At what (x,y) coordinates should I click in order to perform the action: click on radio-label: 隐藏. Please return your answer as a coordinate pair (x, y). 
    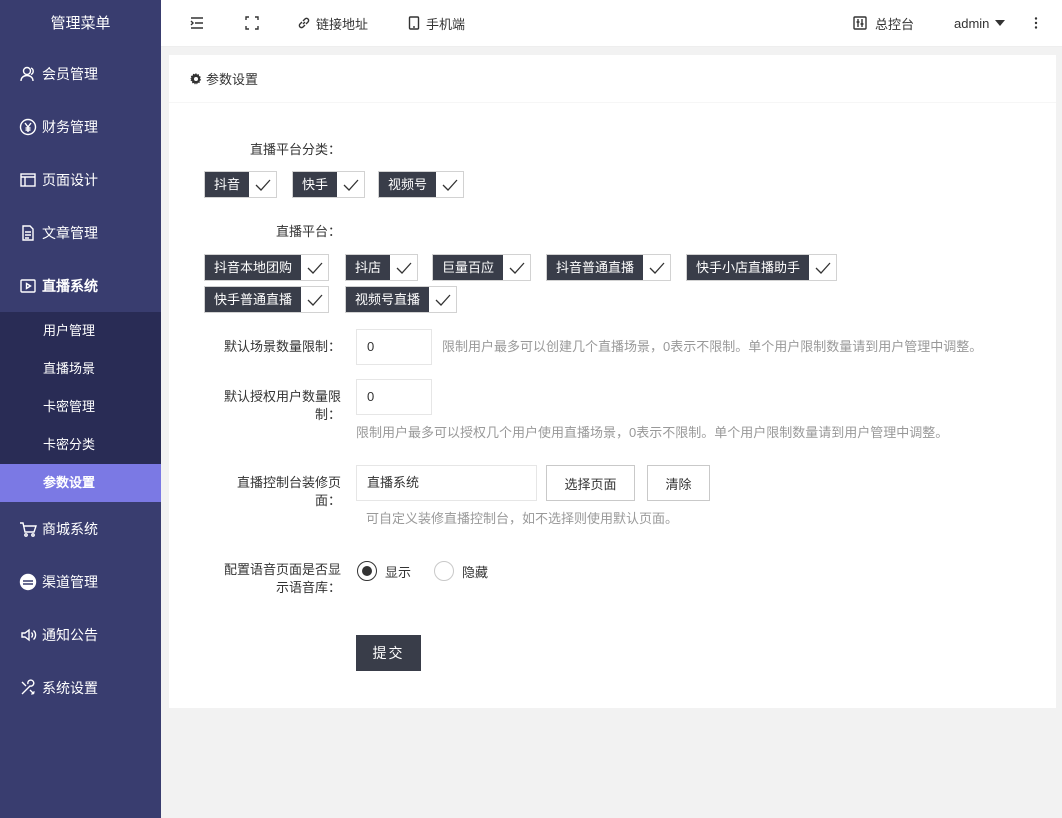
    Looking at the image, I should click on (475, 572).